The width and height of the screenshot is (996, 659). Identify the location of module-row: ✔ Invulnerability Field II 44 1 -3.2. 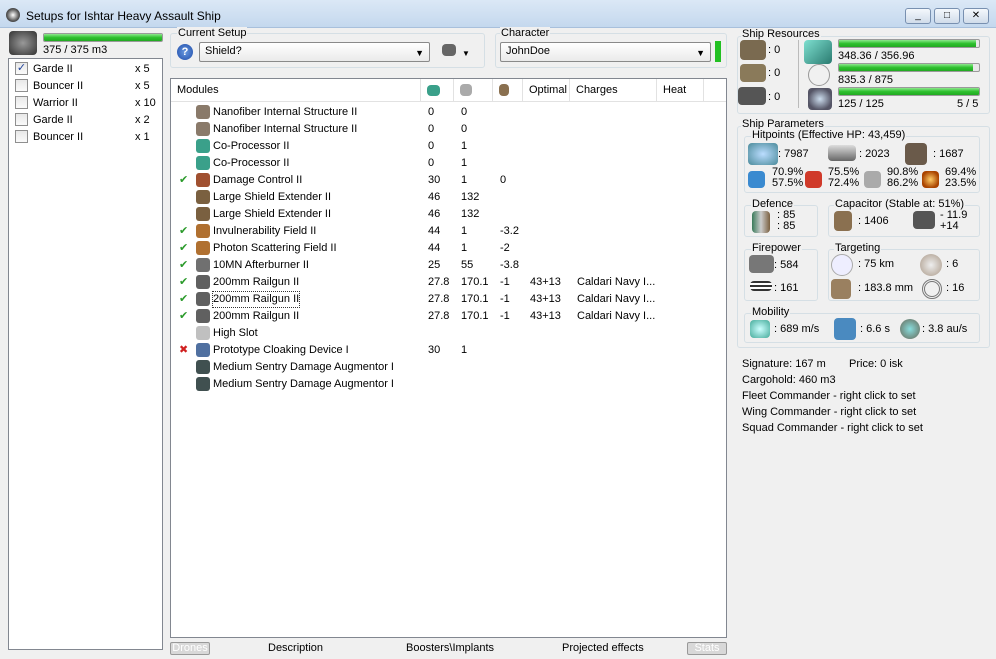
(448, 231).